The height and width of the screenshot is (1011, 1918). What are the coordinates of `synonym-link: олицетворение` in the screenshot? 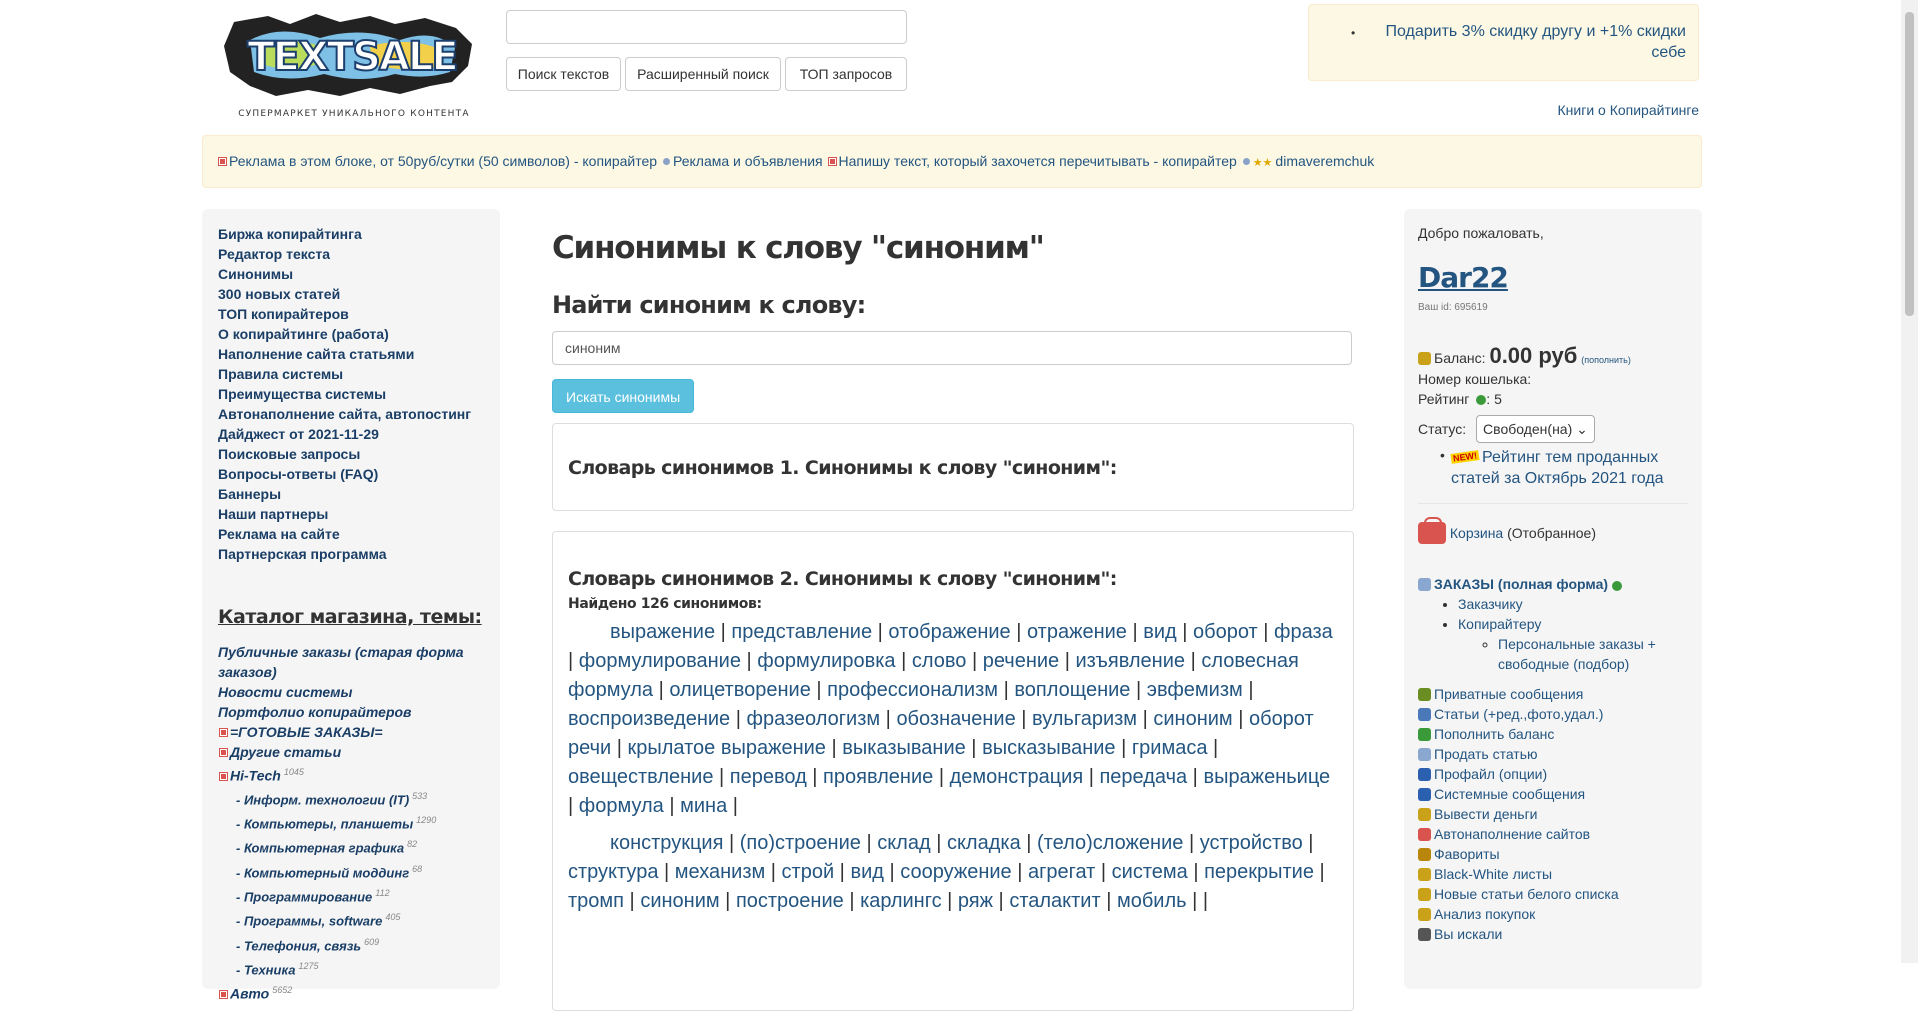 It's located at (739, 690).